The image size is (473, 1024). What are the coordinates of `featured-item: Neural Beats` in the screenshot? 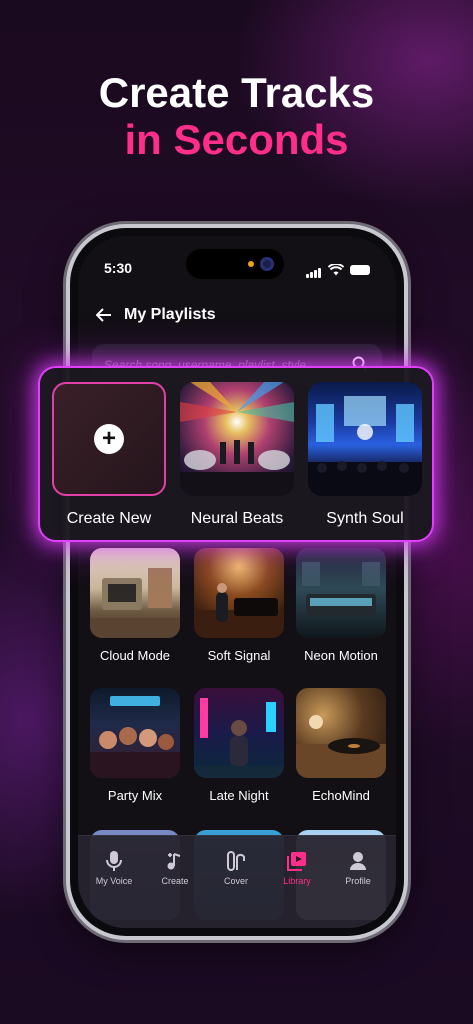 It's located at (237, 455).